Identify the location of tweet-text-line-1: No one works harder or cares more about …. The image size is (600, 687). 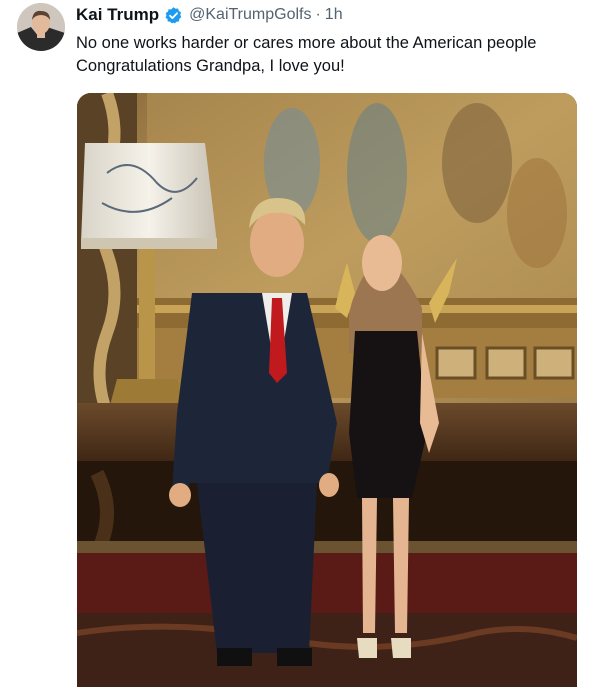
(306, 43).